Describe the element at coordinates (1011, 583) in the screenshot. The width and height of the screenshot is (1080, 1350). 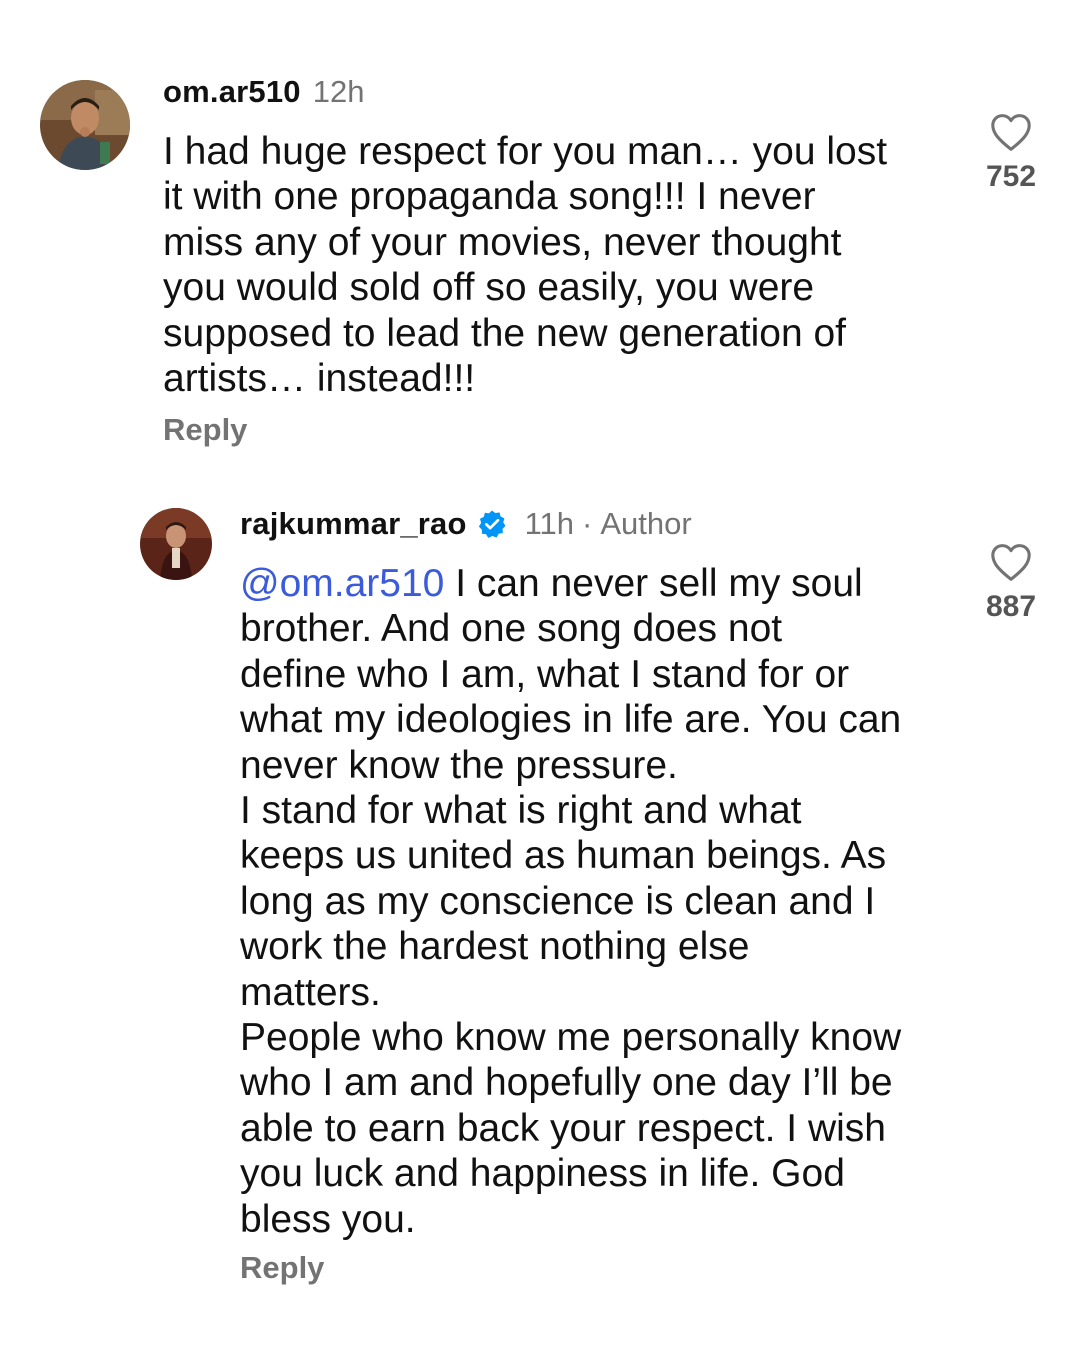
I see `like-column: 887` at that location.